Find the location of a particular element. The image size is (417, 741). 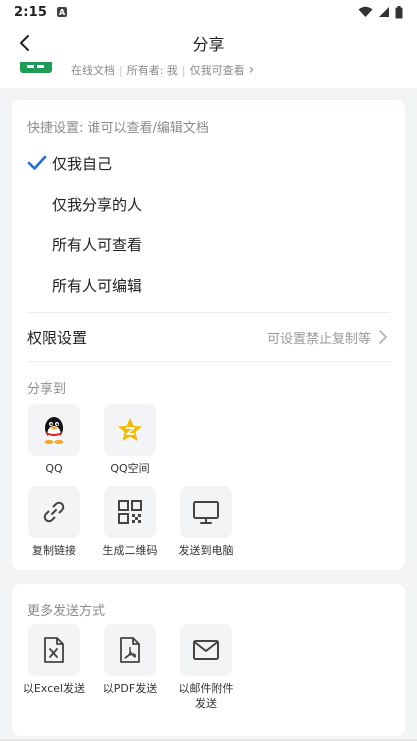

document-info: 在线文档 | 所有者: 我 | 仅我可查看 › is located at coordinates (208, 75).